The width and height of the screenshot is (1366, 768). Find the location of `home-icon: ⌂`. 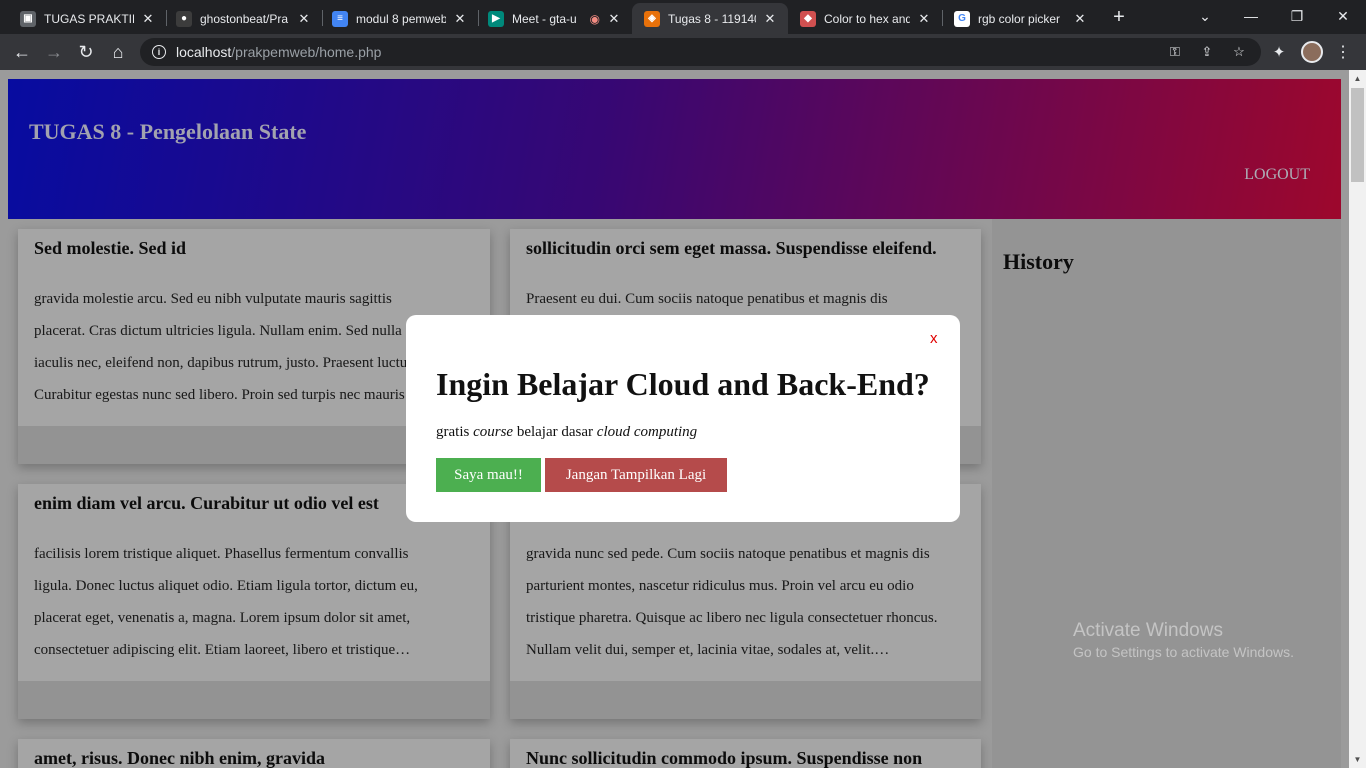

home-icon: ⌂ is located at coordinates (118, 52).